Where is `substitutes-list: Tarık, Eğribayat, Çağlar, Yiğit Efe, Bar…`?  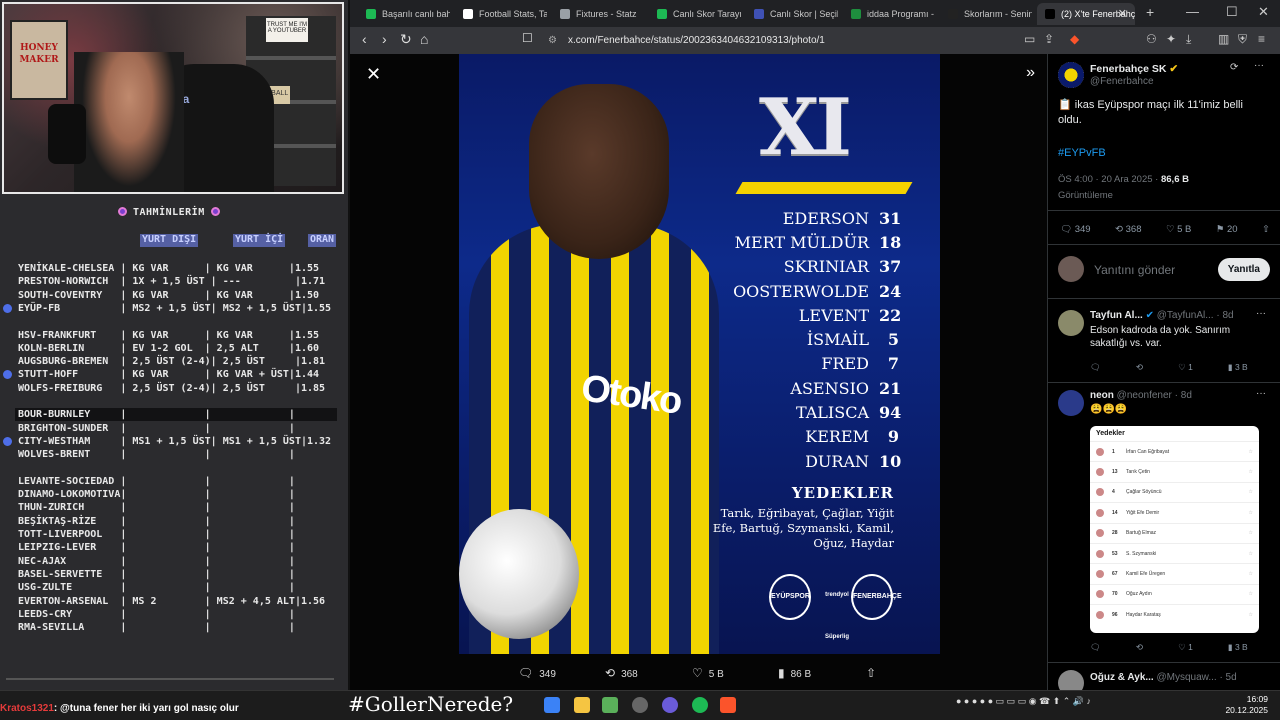
substitutes-list: Tarık, Eğribayat, Çağlar, Yiğit Efe, Bar… is located at coordinates (803, 528).